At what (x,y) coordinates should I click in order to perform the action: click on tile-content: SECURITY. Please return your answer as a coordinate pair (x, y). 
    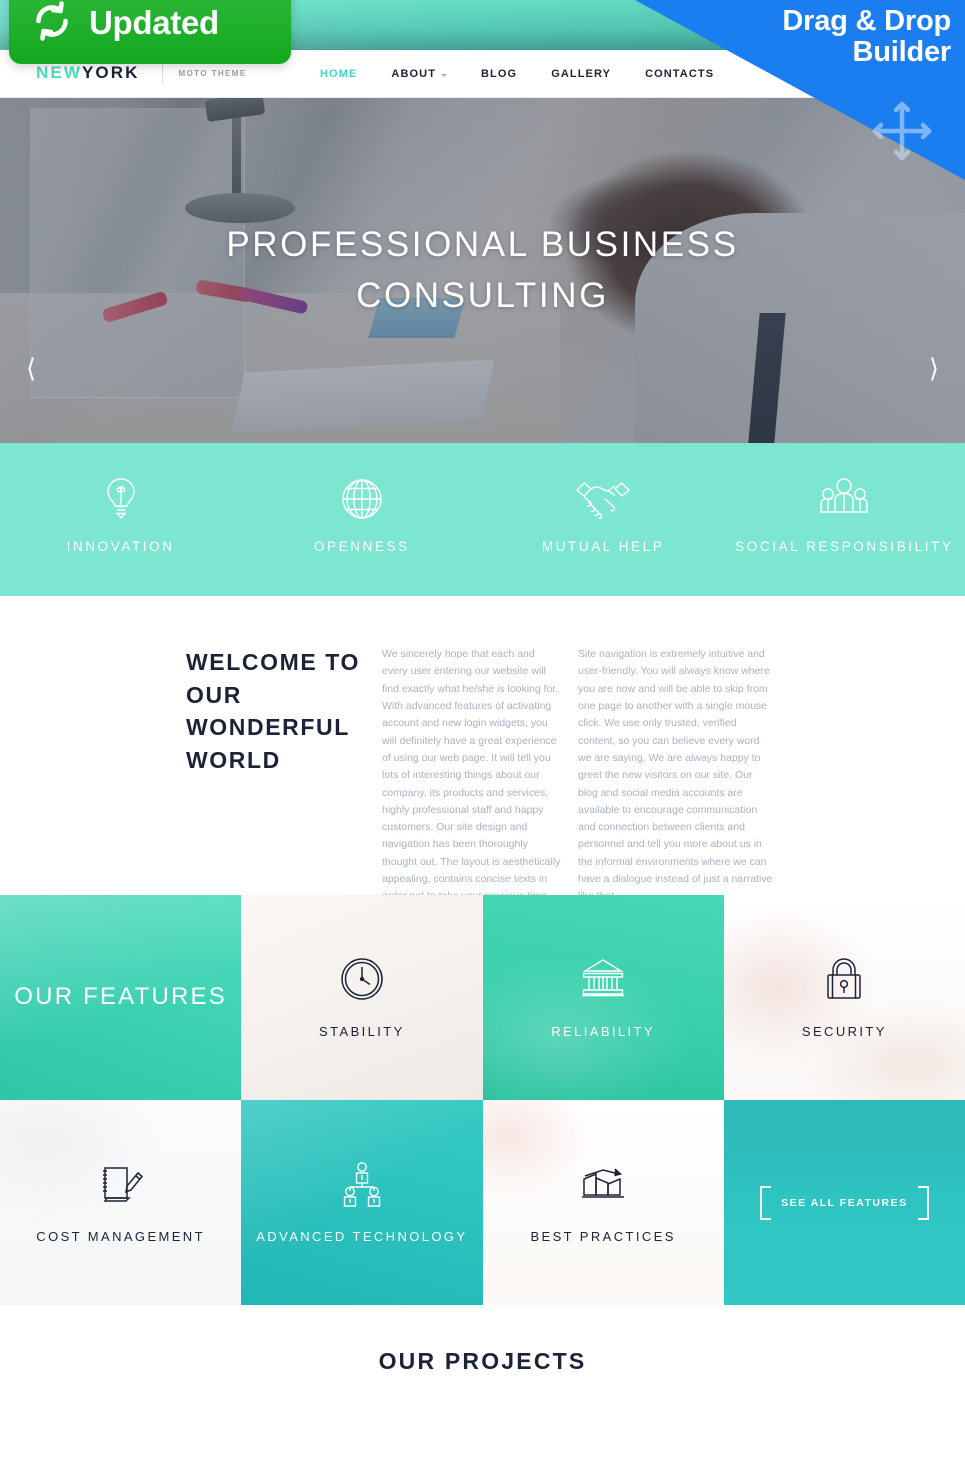
    Looking at the image, I should click on (844, 997).